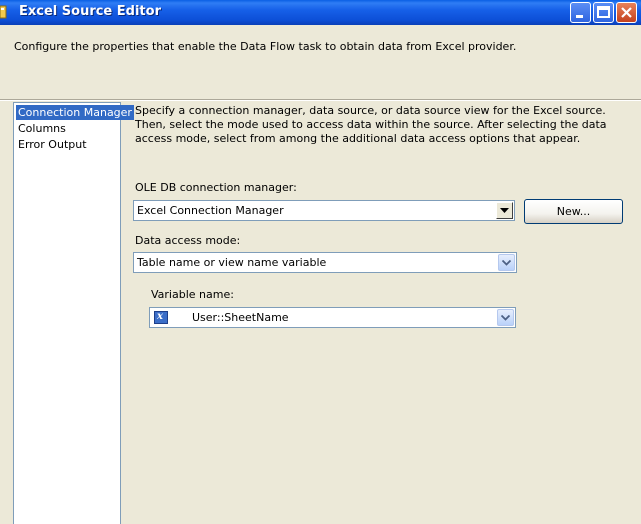 The width and height of the screenshot is (641, 524). Describe the element at coordinates (320, 12) in the screenshot. I see `title-bar: Excel Source Editor` at that location.